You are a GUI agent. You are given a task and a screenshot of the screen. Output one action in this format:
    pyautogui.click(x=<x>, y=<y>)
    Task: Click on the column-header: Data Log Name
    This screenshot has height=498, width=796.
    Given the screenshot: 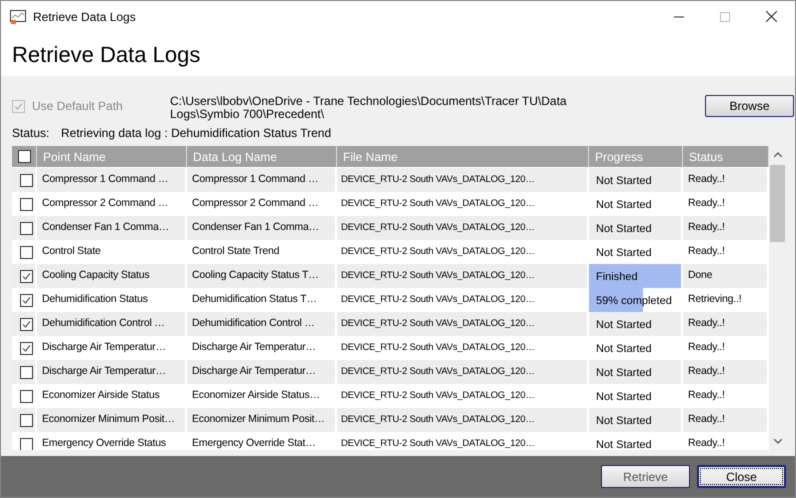 What is the action you would take?
    pyautogui.click(x=262, y=156)
    